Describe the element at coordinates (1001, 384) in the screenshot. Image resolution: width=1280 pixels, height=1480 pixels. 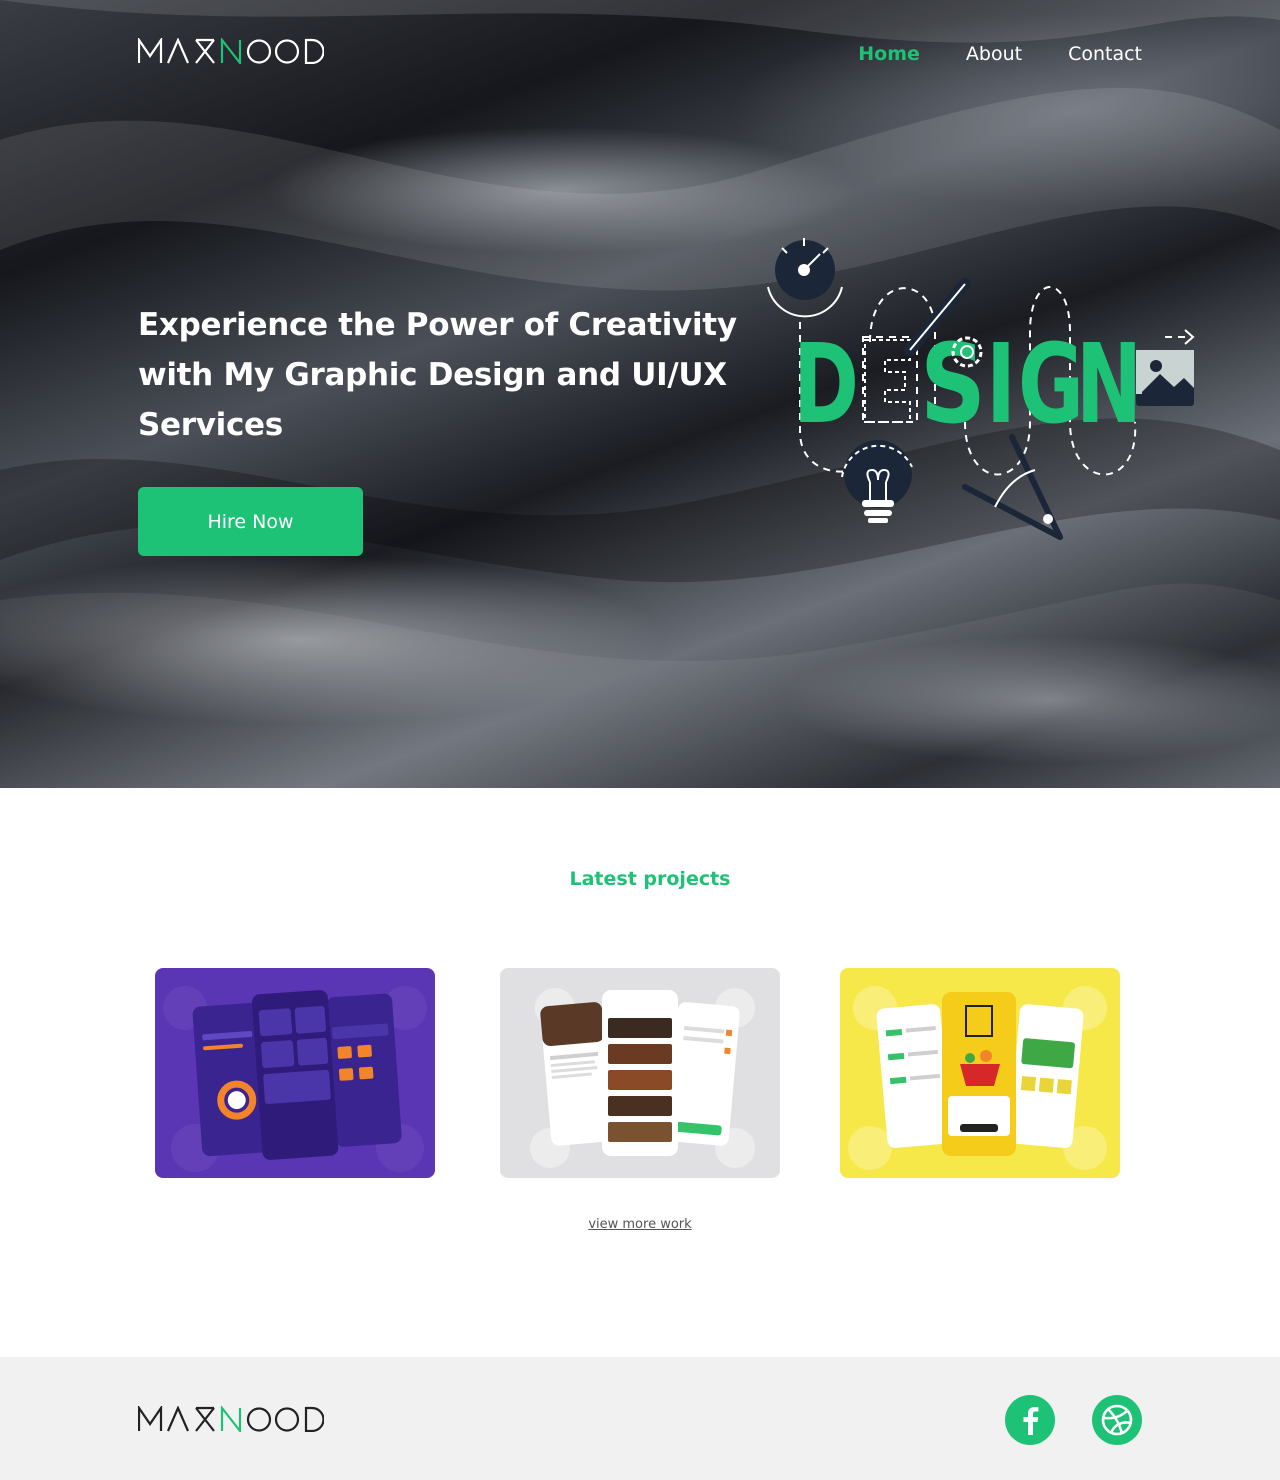
I see `svg-text: I` at that location.